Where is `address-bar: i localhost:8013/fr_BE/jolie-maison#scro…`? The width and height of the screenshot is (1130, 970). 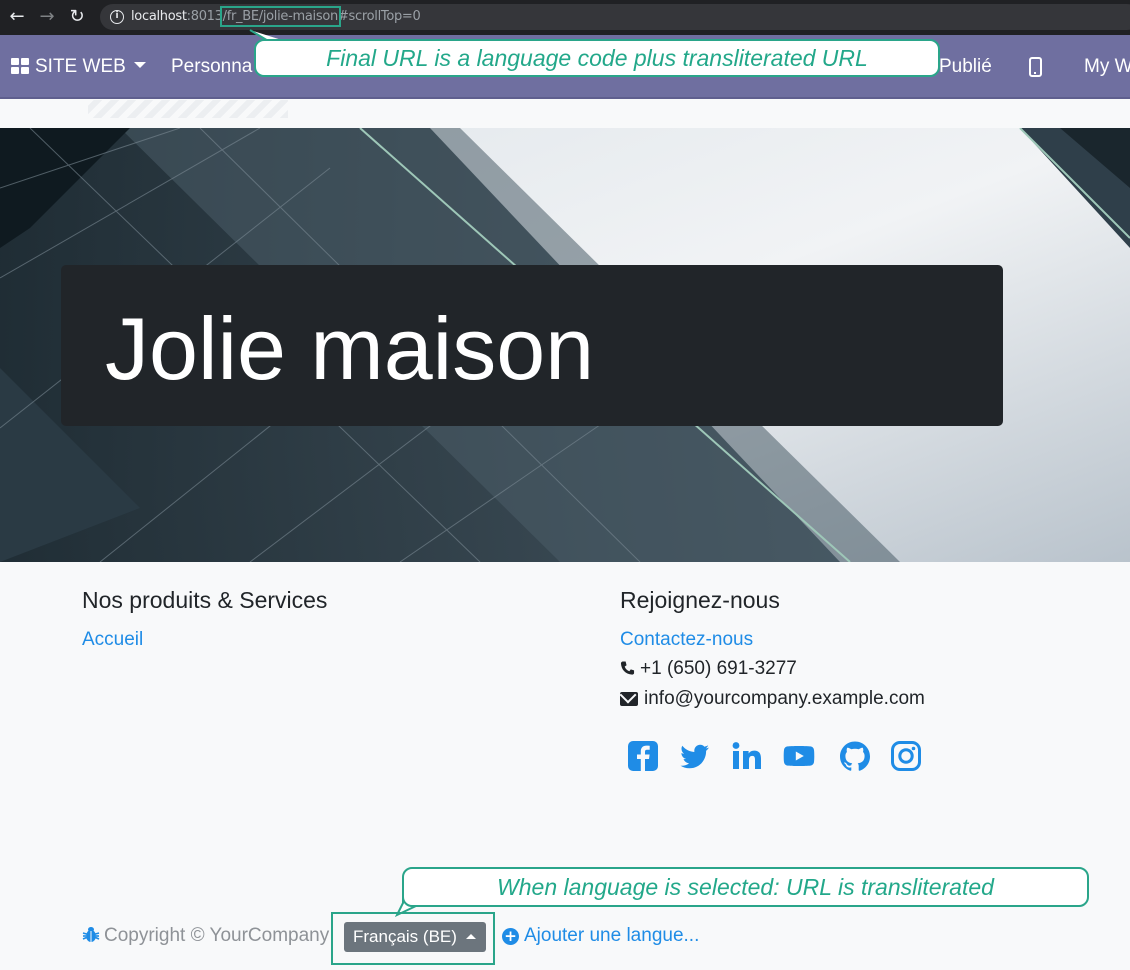
address-bar: i localhost:8013/fr_BE/jolie-maison#scro… is located at coordinates (615, 17).